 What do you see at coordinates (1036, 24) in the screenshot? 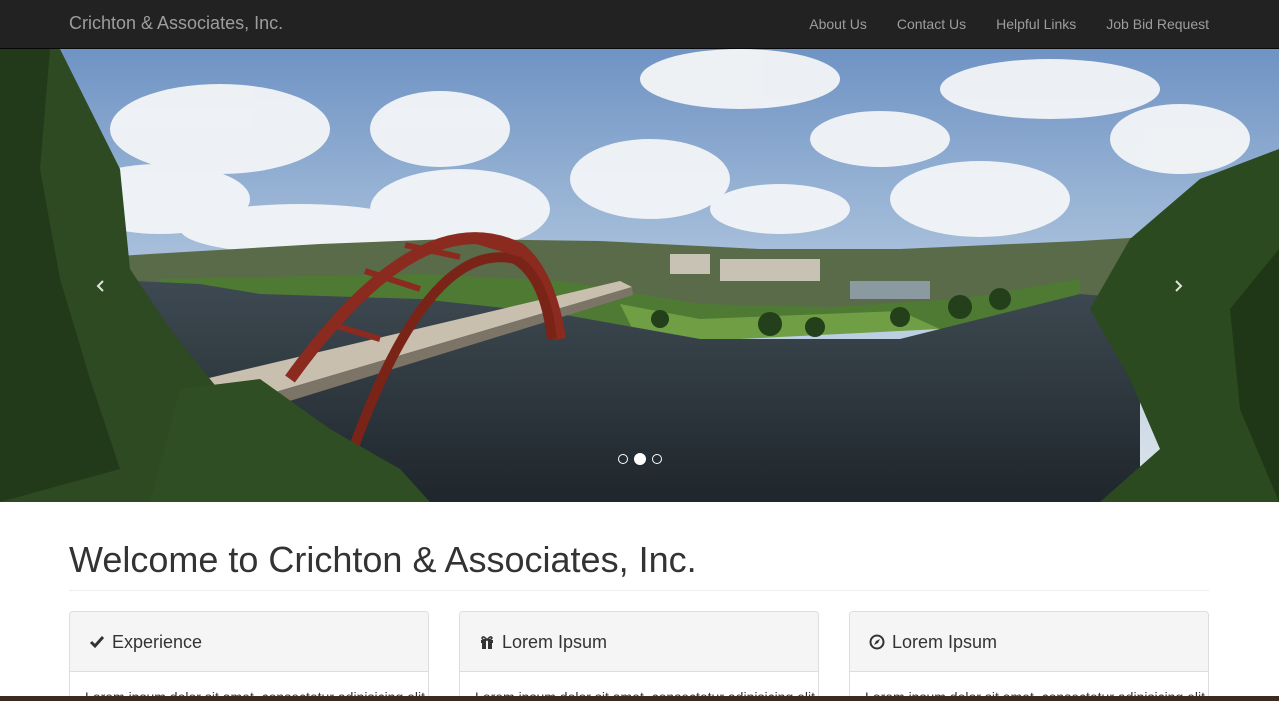
I see `nav-helpful-links: Helpful Links` at bounding box center [1036, 24].